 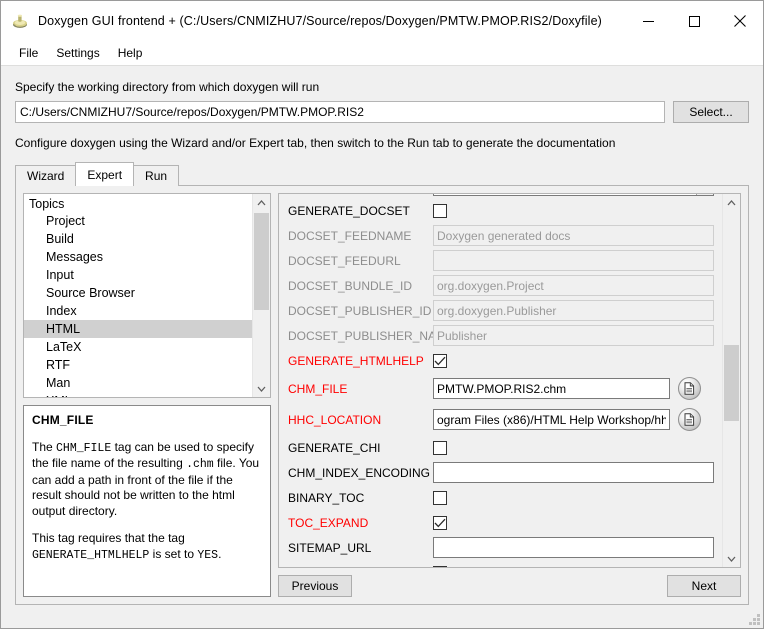 What do you see at coordinates (28, 53) in the screenshot?
I see `menu-file: File` at bounding box center [28, 53].